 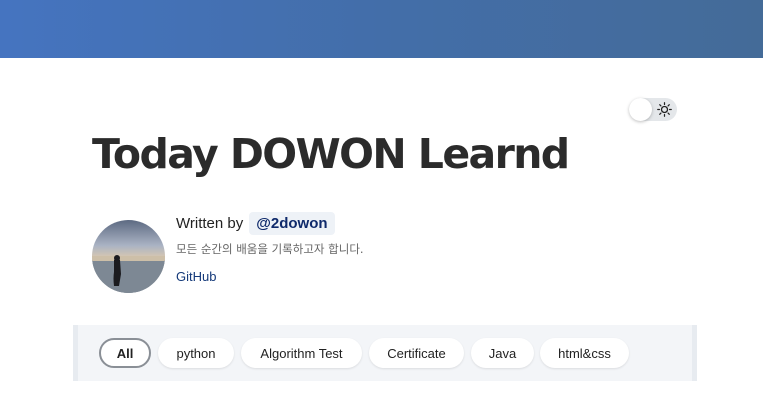 What do you see at coordinates (292, 223) in the screenshot?
I see `author-handle-link: @2dowon` at bounding box center [292, 223].